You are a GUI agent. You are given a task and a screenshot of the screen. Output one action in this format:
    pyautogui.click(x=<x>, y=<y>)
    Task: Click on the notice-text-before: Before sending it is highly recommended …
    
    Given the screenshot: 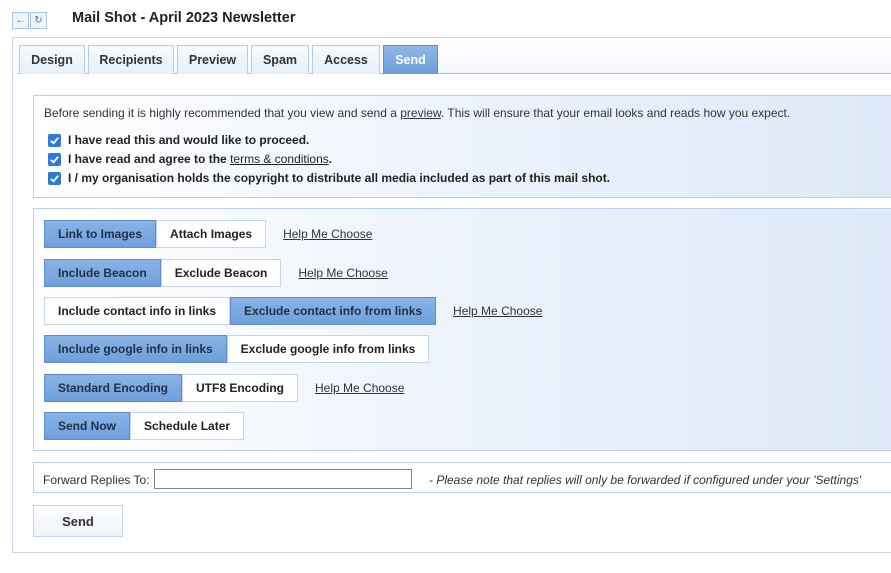 What is the action you would take?
    pyautogui.click(x=222, y=113)
    